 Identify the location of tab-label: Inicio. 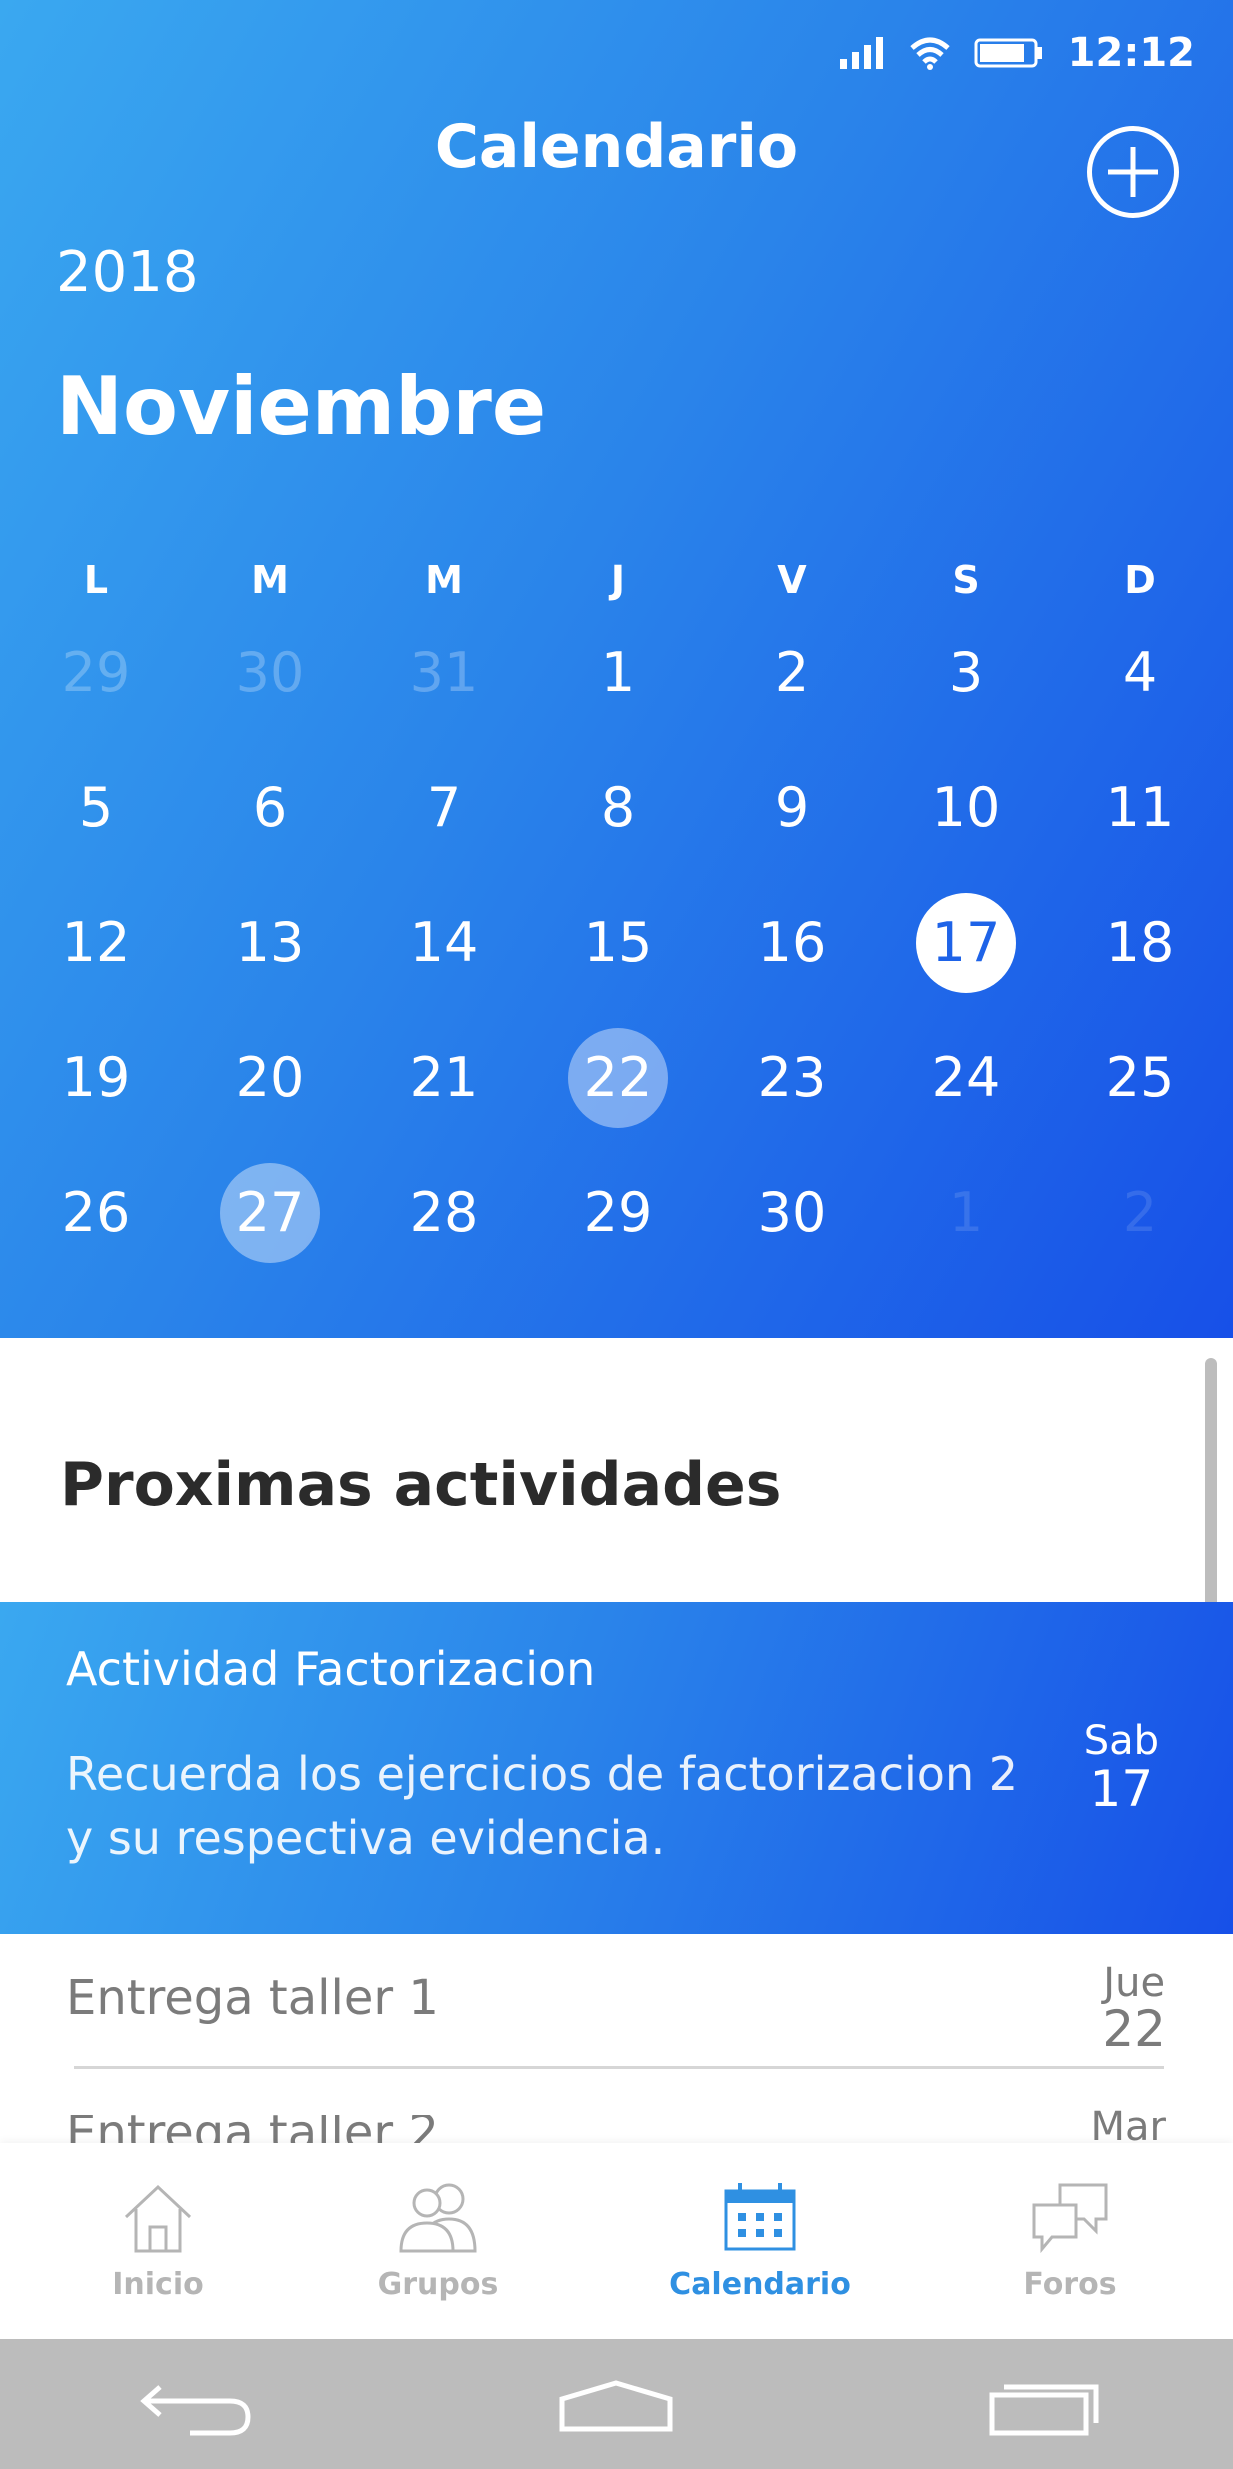
(158, 2284).